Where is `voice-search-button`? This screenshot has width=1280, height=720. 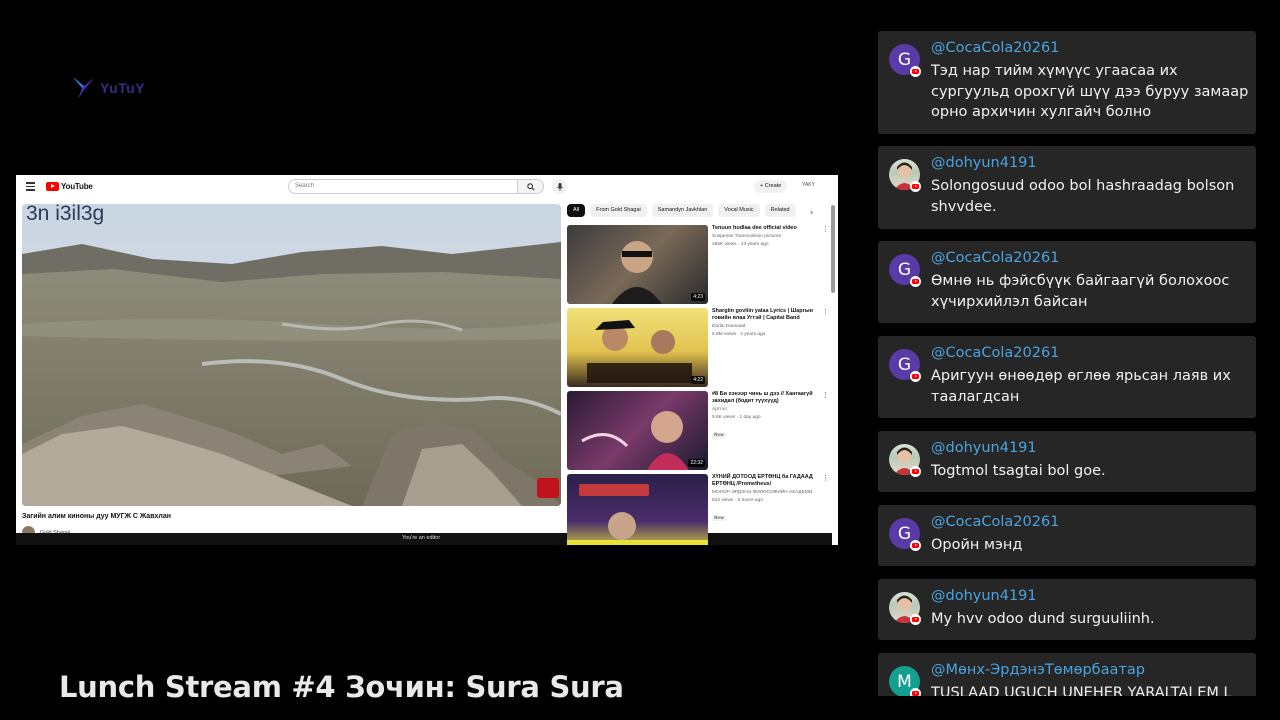 voice-search-button is located at coordinates (559, 186).